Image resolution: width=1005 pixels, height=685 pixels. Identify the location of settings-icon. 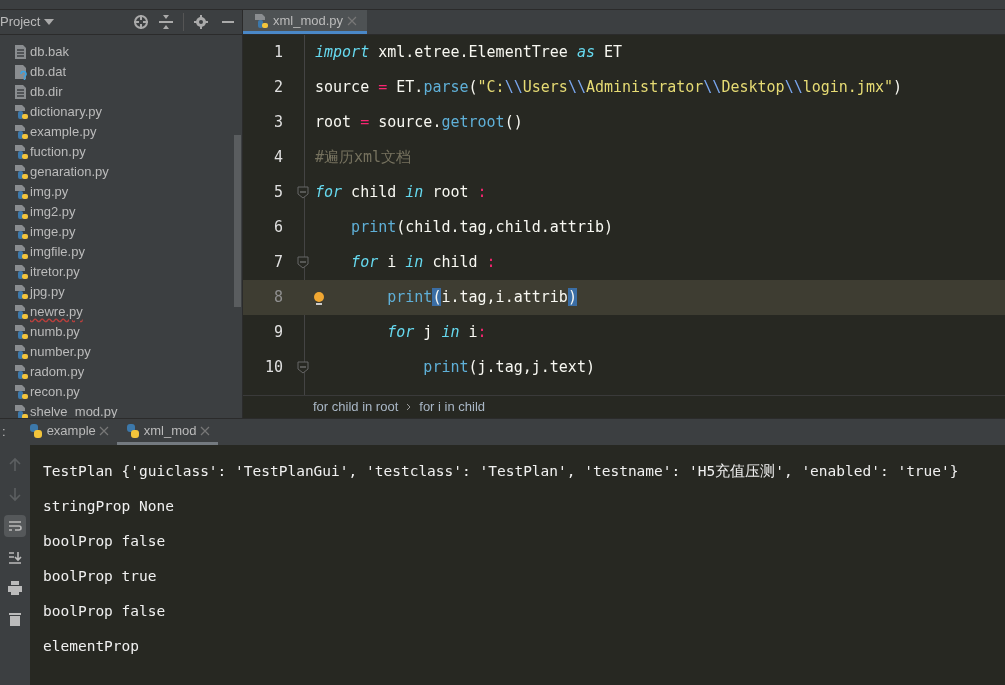
(201, 22).